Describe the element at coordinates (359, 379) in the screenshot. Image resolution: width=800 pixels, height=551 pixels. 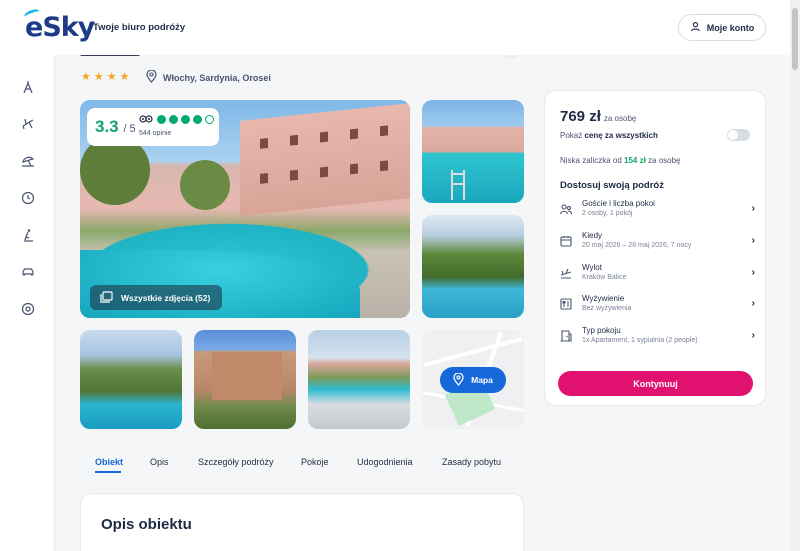
I see `hotel-photo-pool-area` at that location.